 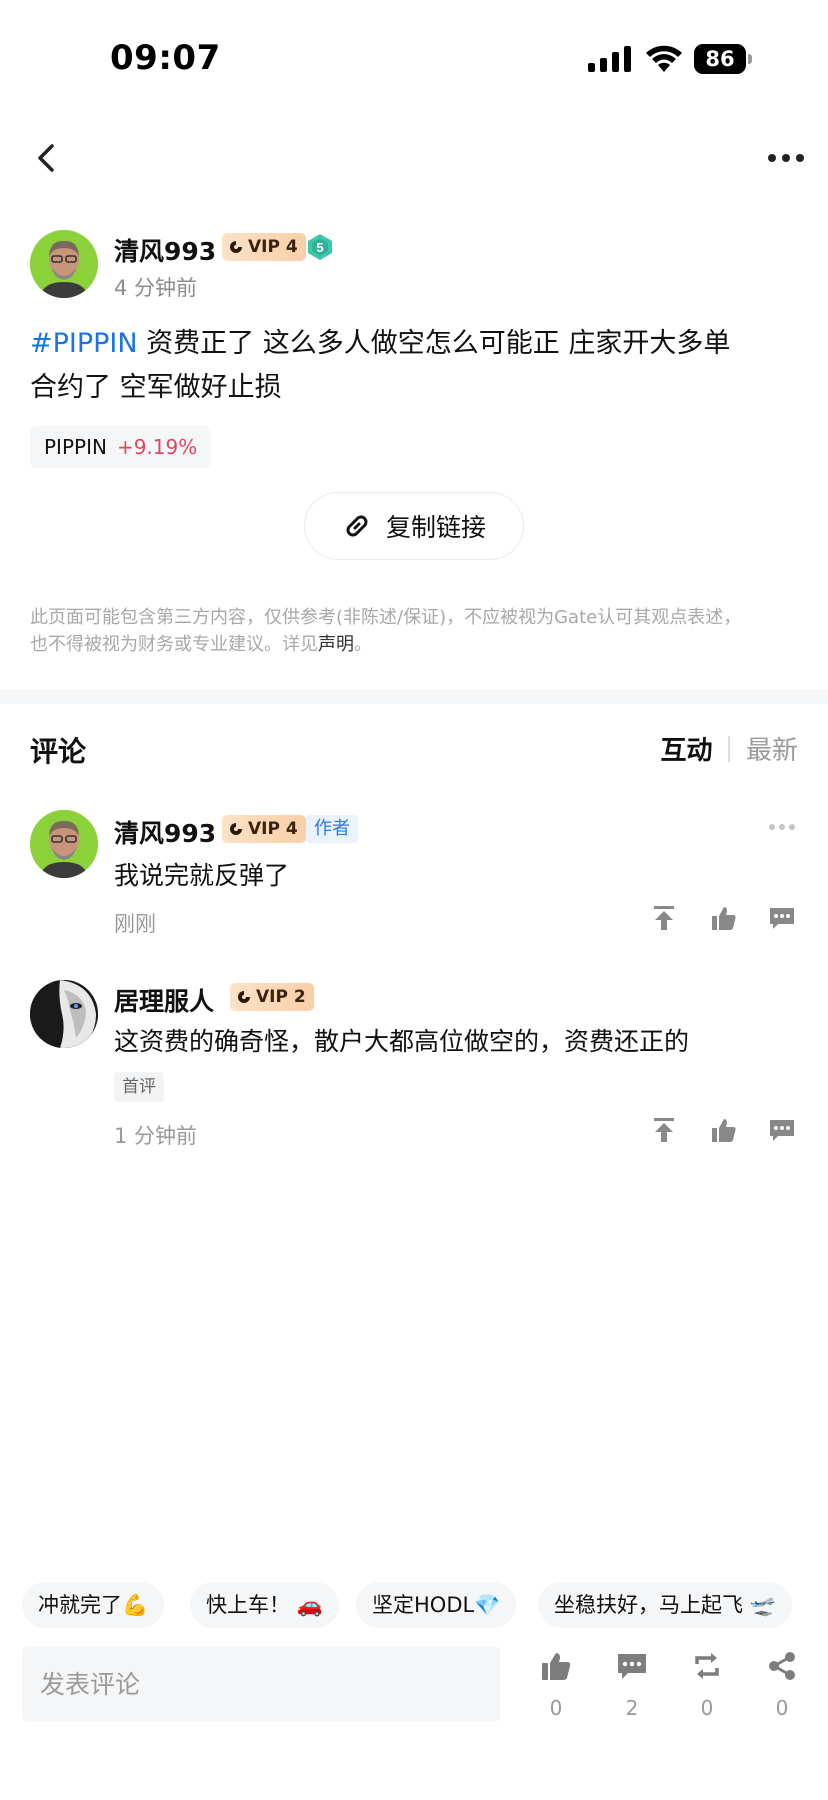 What do you see at coordinates (165, 250) in the screenshot?
I see `author-name: 清风993` at bounding box center [165, 250].